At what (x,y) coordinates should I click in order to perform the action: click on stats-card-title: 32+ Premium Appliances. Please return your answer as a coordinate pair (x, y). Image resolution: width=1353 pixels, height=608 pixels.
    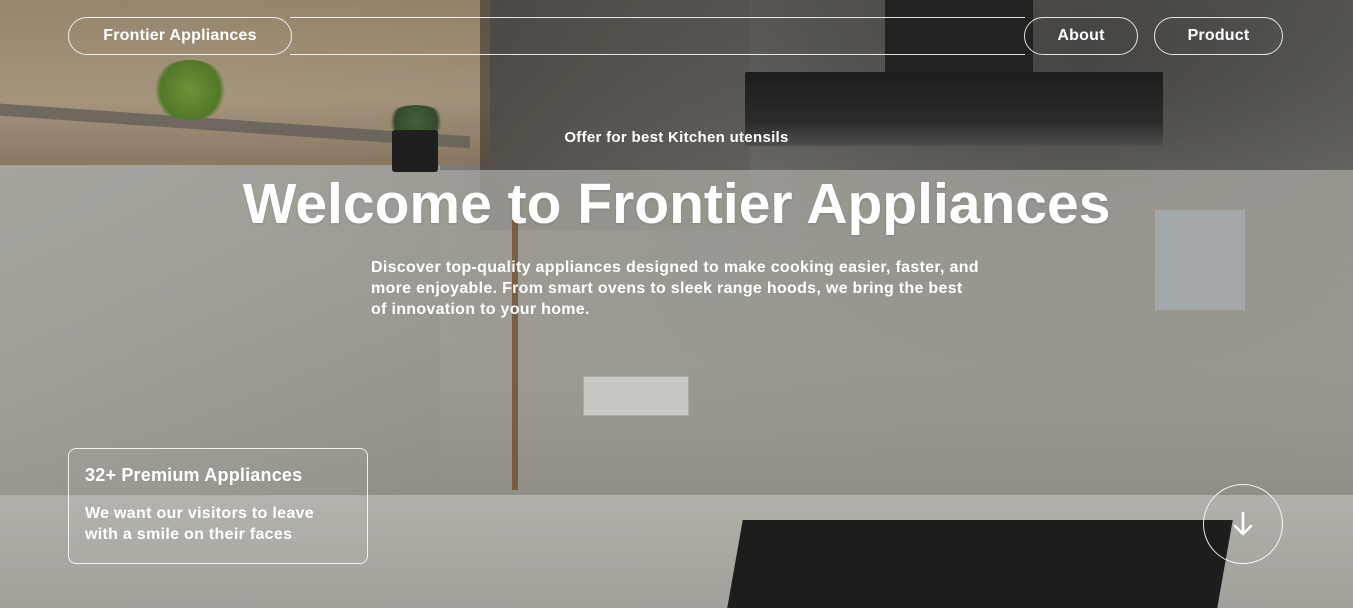
    Looking at the image, I should click on (194, 475).